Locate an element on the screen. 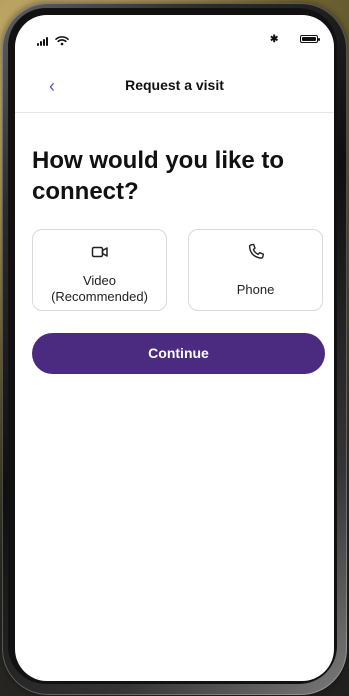 The width and height of the screenshot is (349, 696). video-option-label: Video (Recommended) is located at coordinates (99, 289).